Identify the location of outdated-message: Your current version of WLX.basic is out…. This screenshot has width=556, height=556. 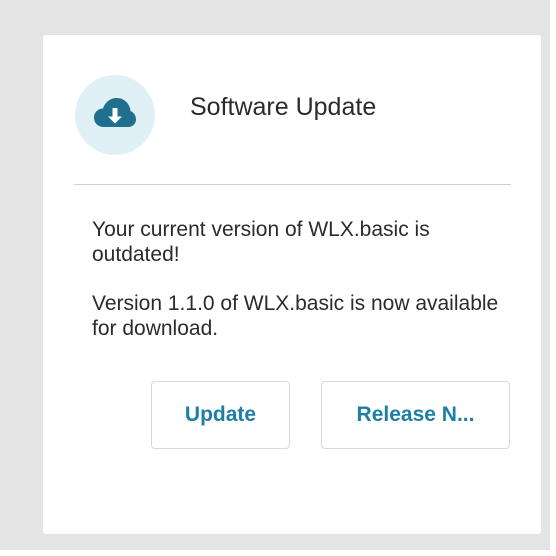
(261, 242).